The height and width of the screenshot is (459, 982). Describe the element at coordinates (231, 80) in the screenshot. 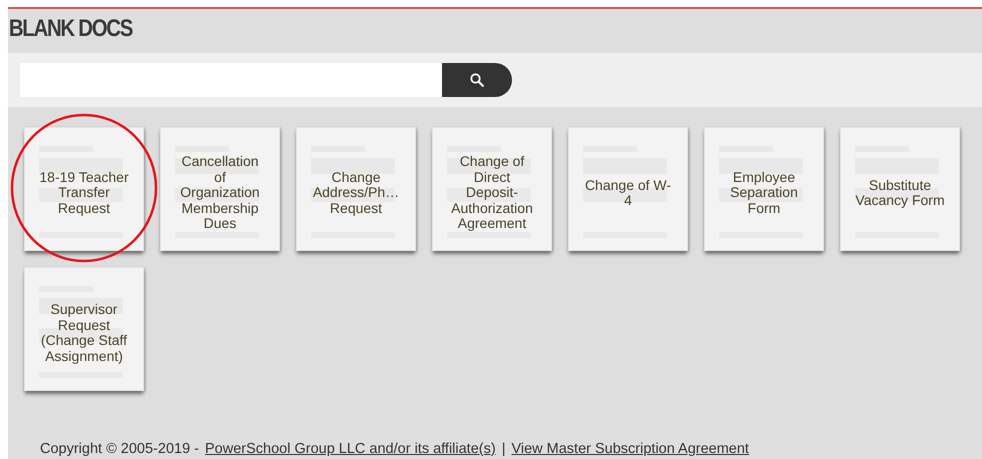

I see `search-field` at that location.